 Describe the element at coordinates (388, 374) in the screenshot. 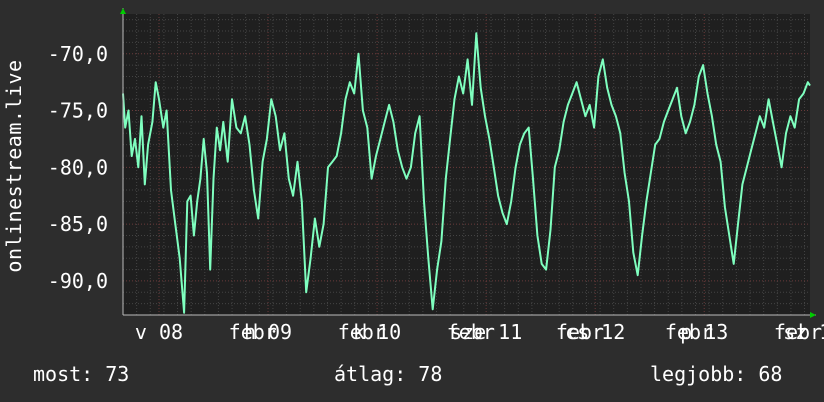

I see `average-value: átlag: 78` at that location.